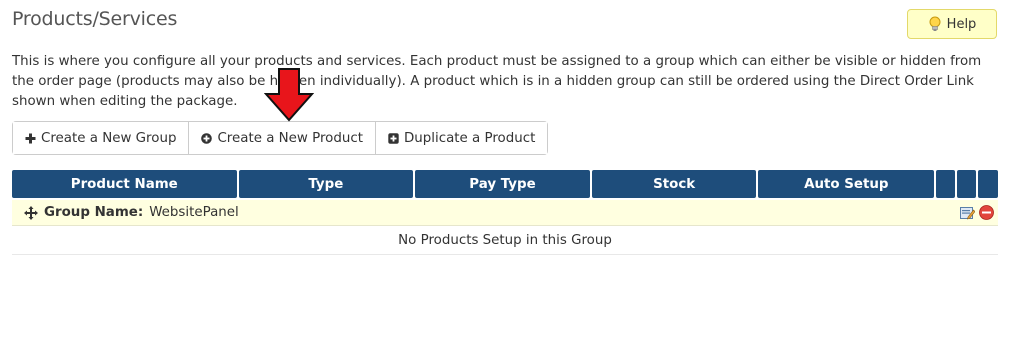 The height and width of the screenshot is (340, 1011). Describe the element at coordinates (961, 24) in the screenshot. I see `help-label: Help` at that location.